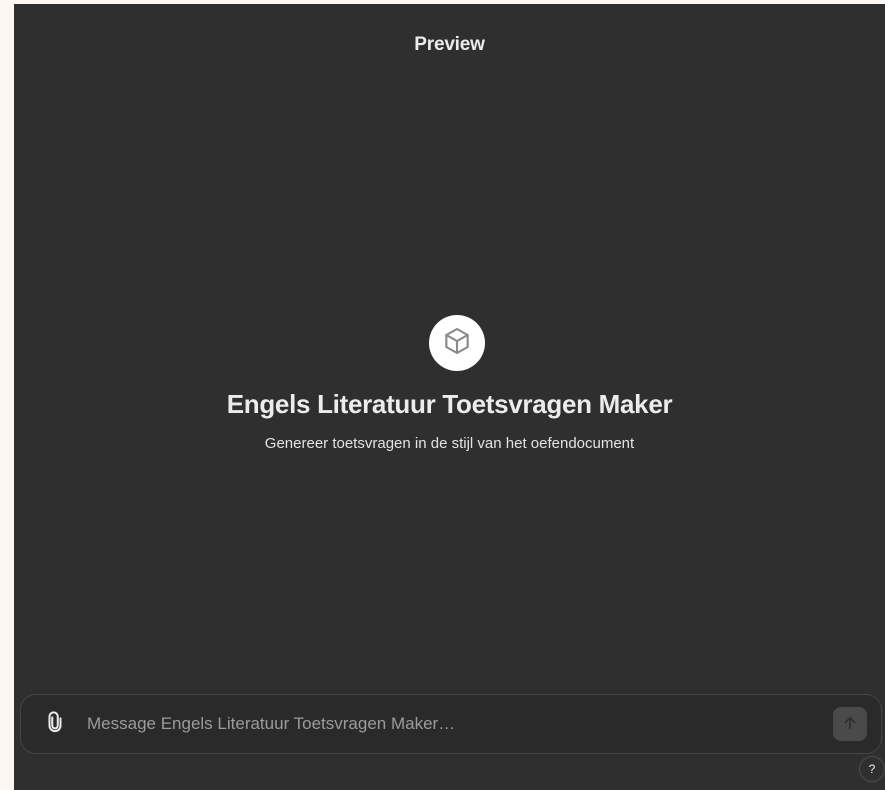 The image size is (885, 790). I want to click on help-button: ?, so click(872, 769).